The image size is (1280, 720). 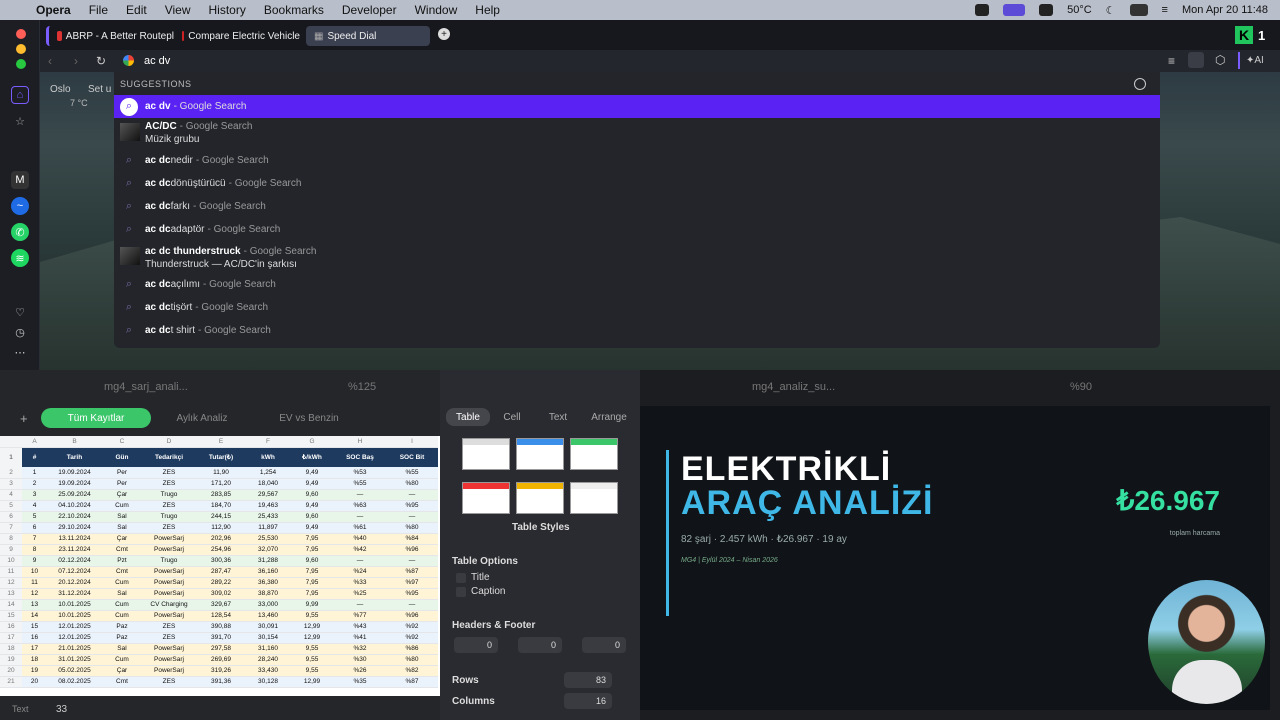 What do you see at coordinates (412, 638) in the screenshot?
I see `table-cell: %92` at bounding box center [412, 638].